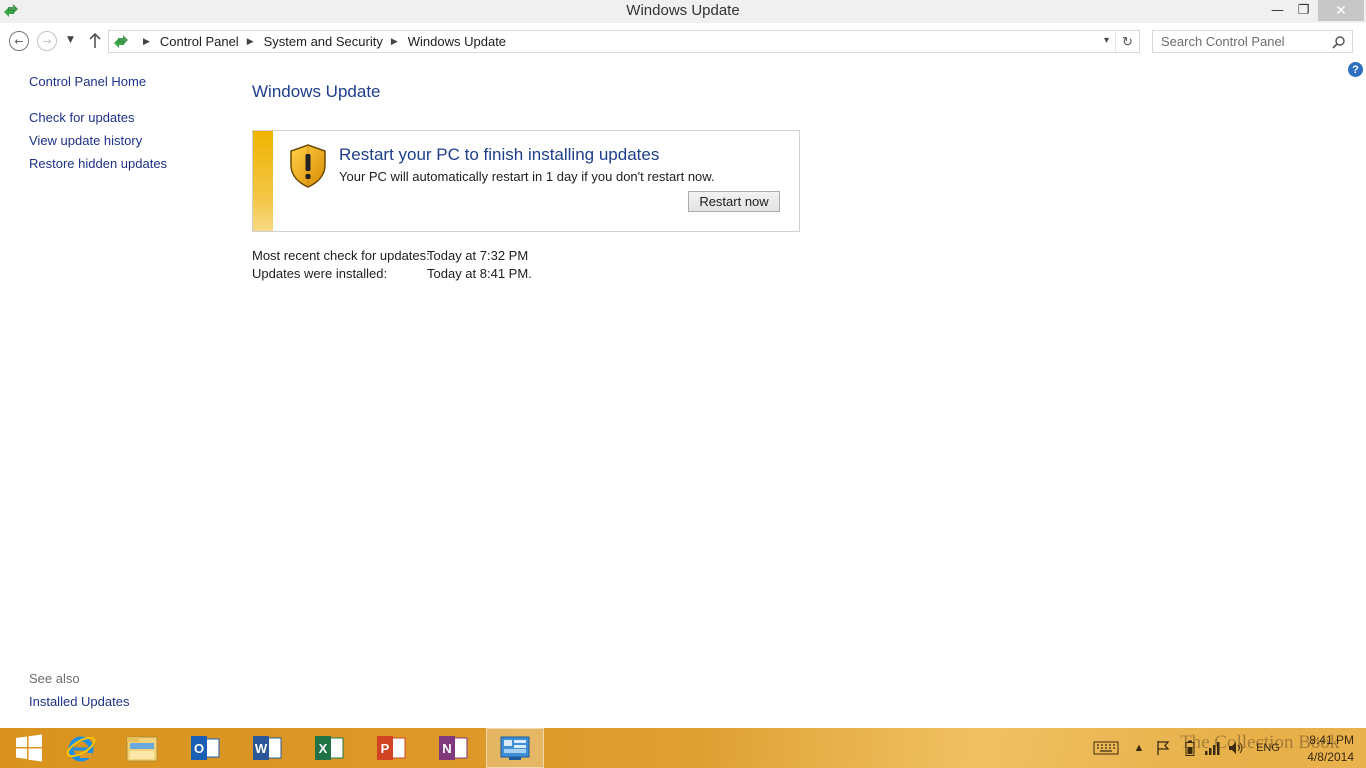 The image size is (1366, 768). I want to click on taskbar-file-explorer, so click(142, 748).